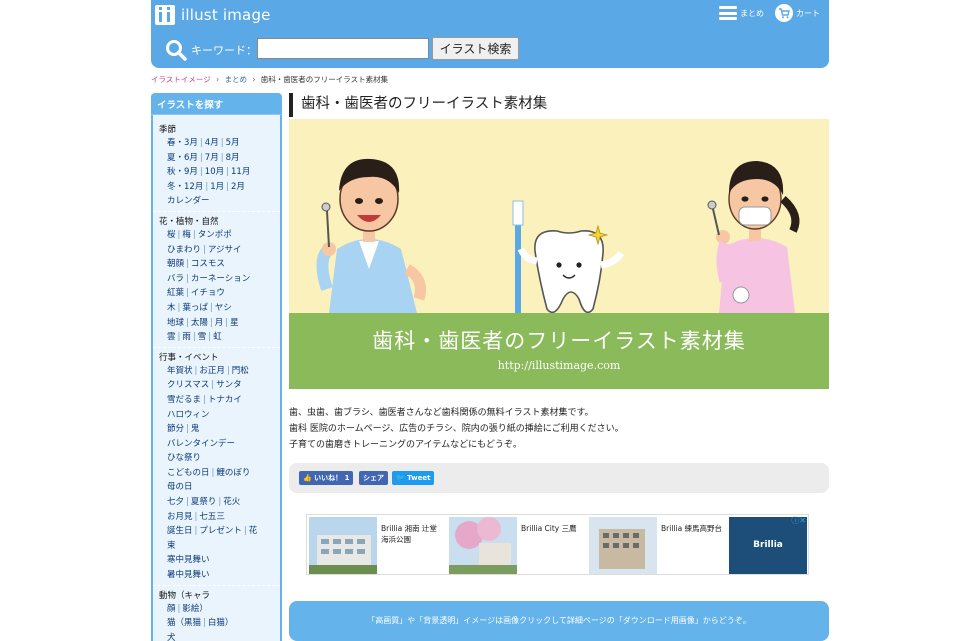 This screenshot has height=641, width=980. I want to click on sidebar-link: 雲, so click(171, 337).